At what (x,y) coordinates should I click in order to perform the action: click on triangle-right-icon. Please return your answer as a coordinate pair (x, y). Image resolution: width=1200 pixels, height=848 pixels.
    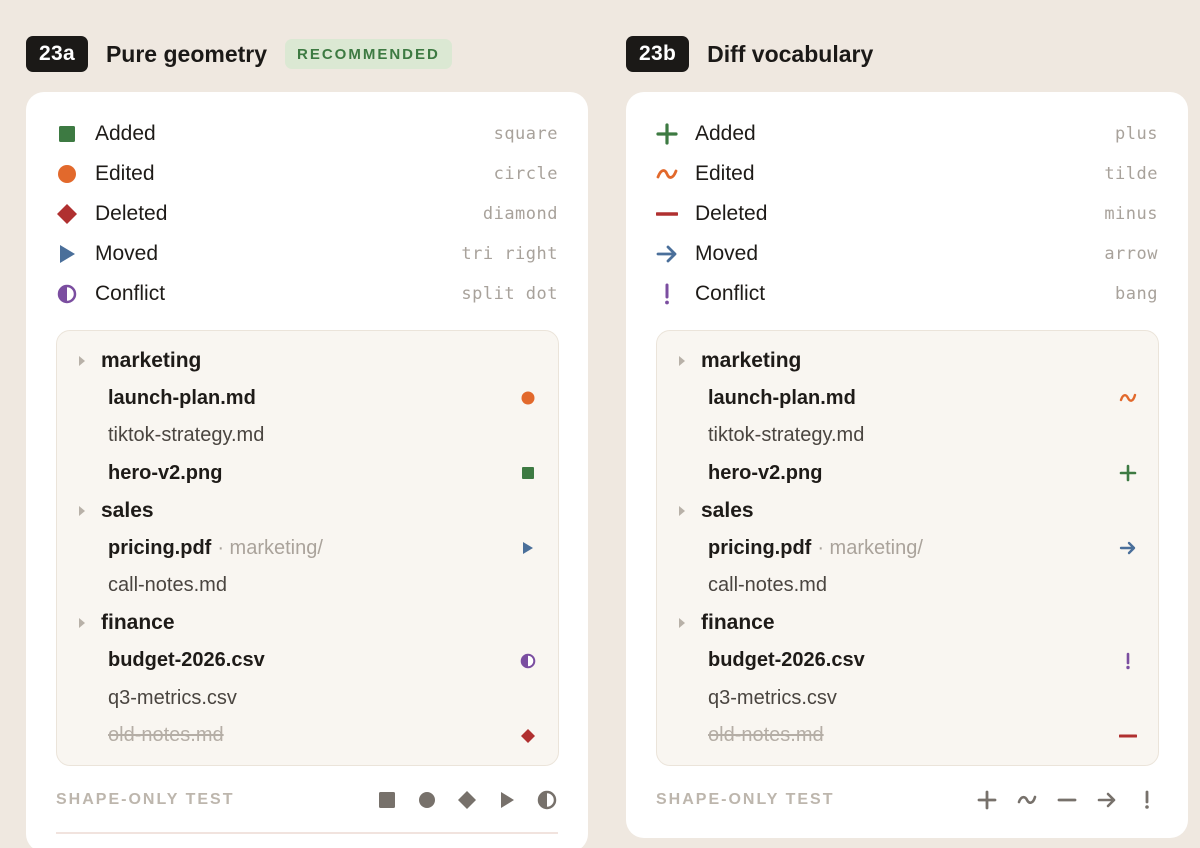
    Looking at the image, I should click on (67, 254).